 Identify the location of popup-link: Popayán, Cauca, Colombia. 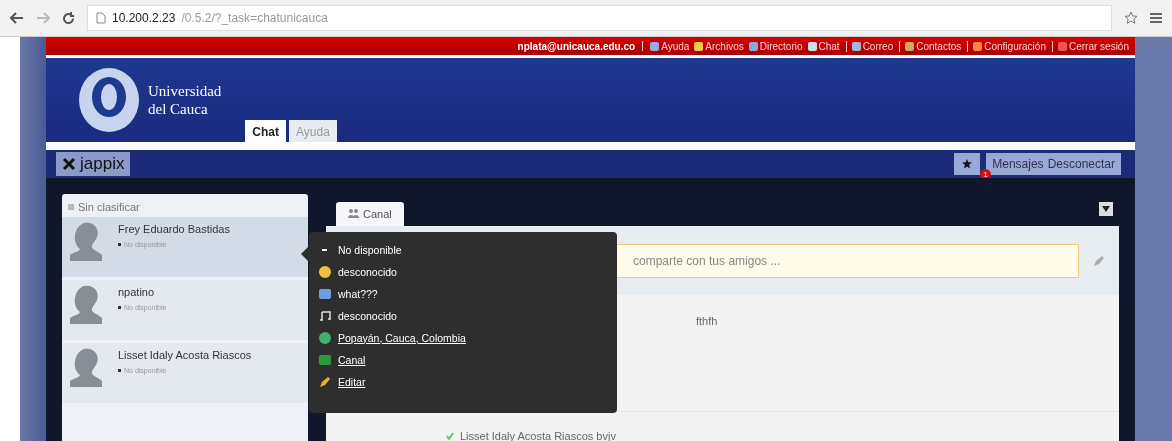
(402, 337).